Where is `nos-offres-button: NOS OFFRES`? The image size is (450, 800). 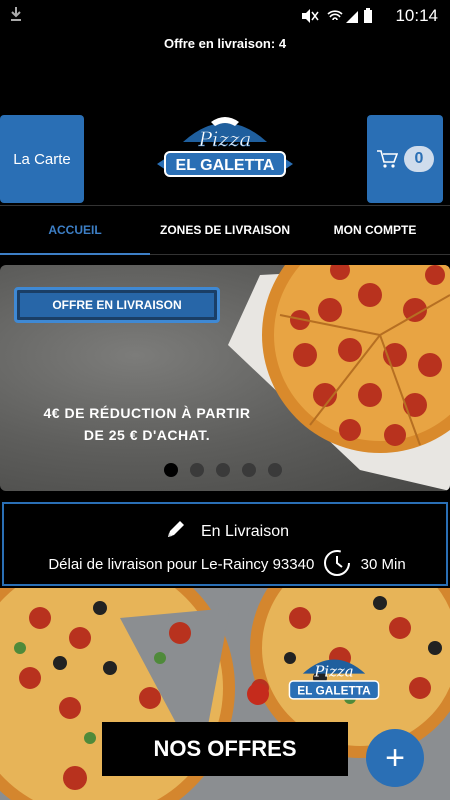 nos-offres-button: NOS OFFRES is located at coordinates (225, 749).